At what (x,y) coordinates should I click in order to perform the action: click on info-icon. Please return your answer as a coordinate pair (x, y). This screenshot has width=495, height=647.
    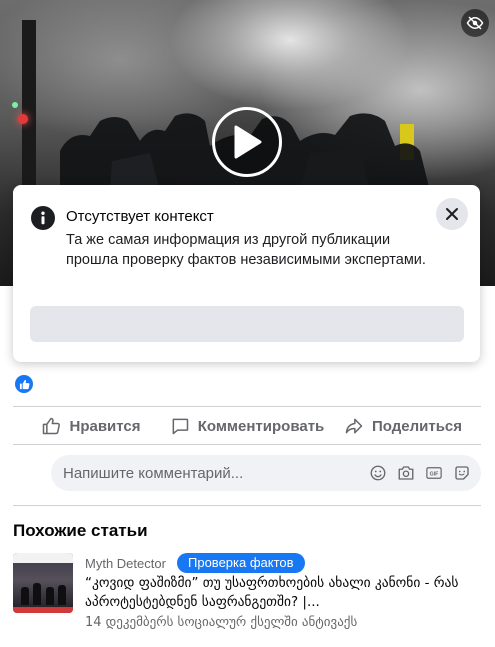
    Looking at the image, I should click on (43, 218).